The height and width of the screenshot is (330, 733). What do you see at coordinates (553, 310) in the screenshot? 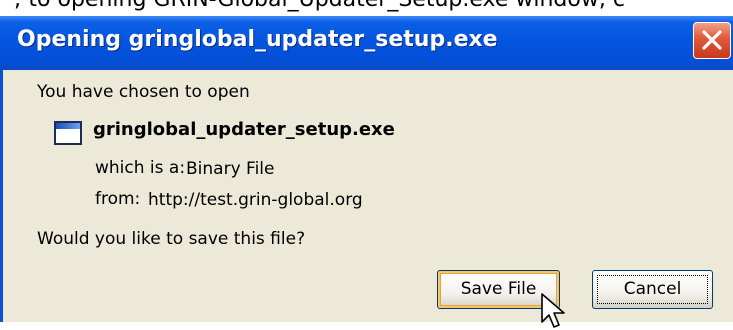
I see `mouse-pointer-icon` at bounding box center [553, 310].